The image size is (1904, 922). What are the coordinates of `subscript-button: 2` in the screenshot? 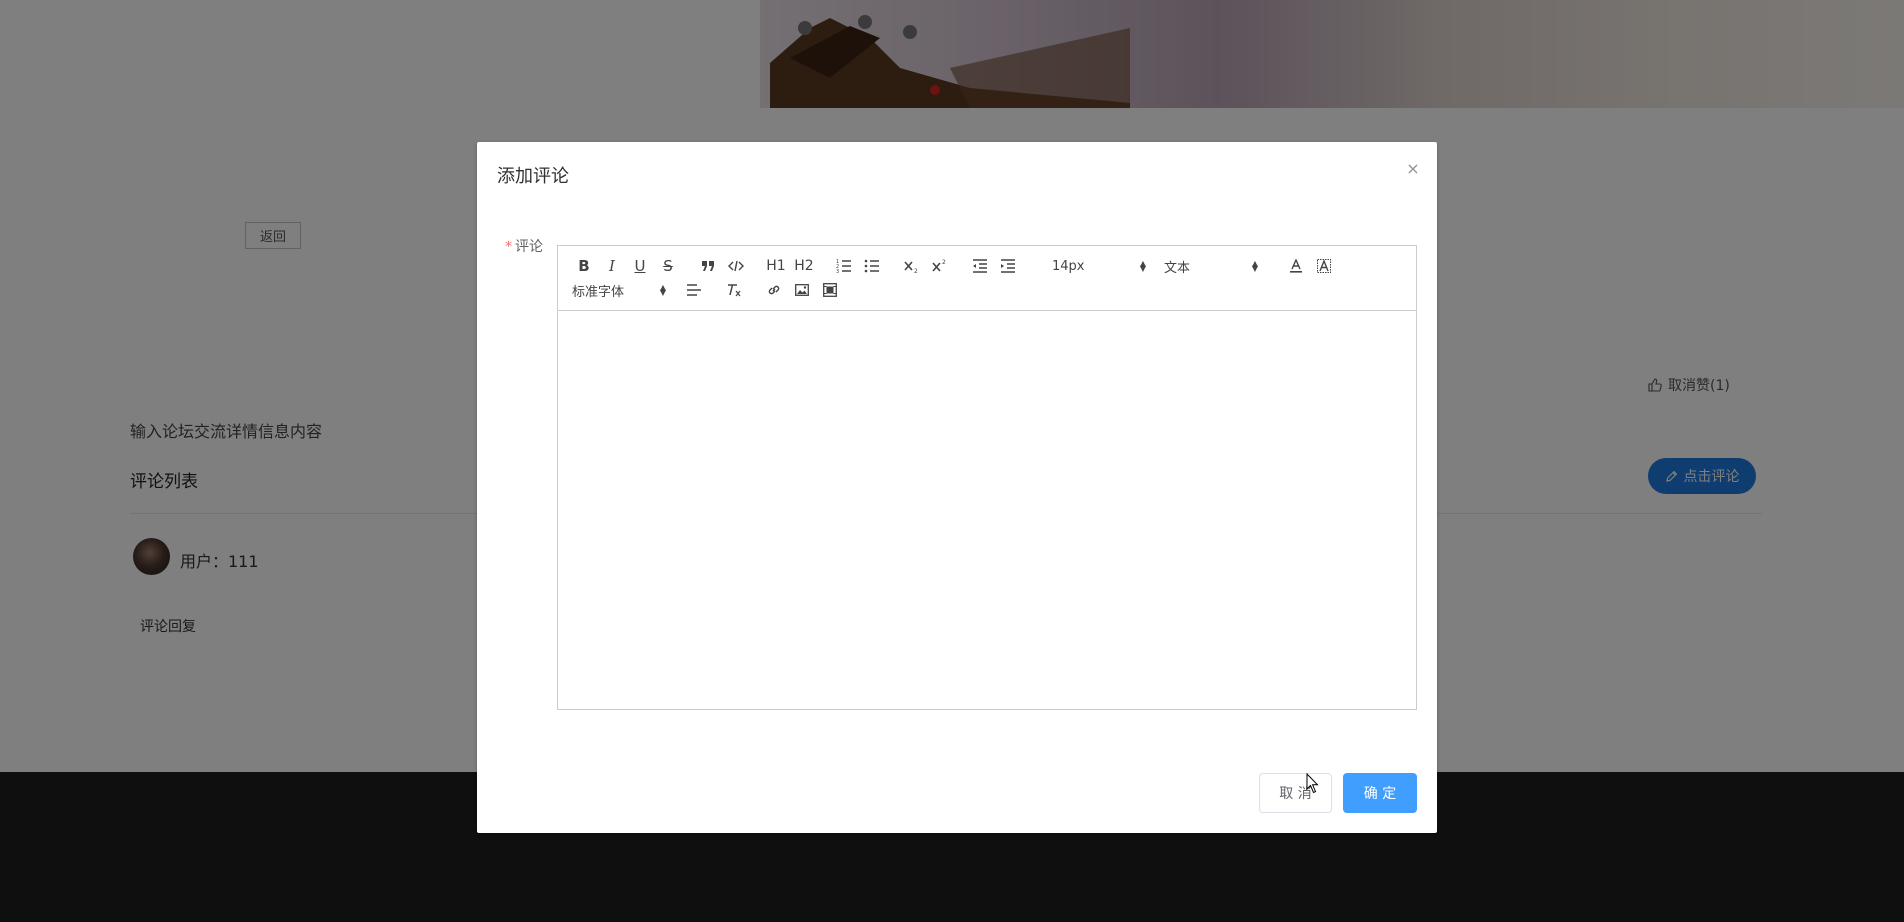 It's located at (912, 266).